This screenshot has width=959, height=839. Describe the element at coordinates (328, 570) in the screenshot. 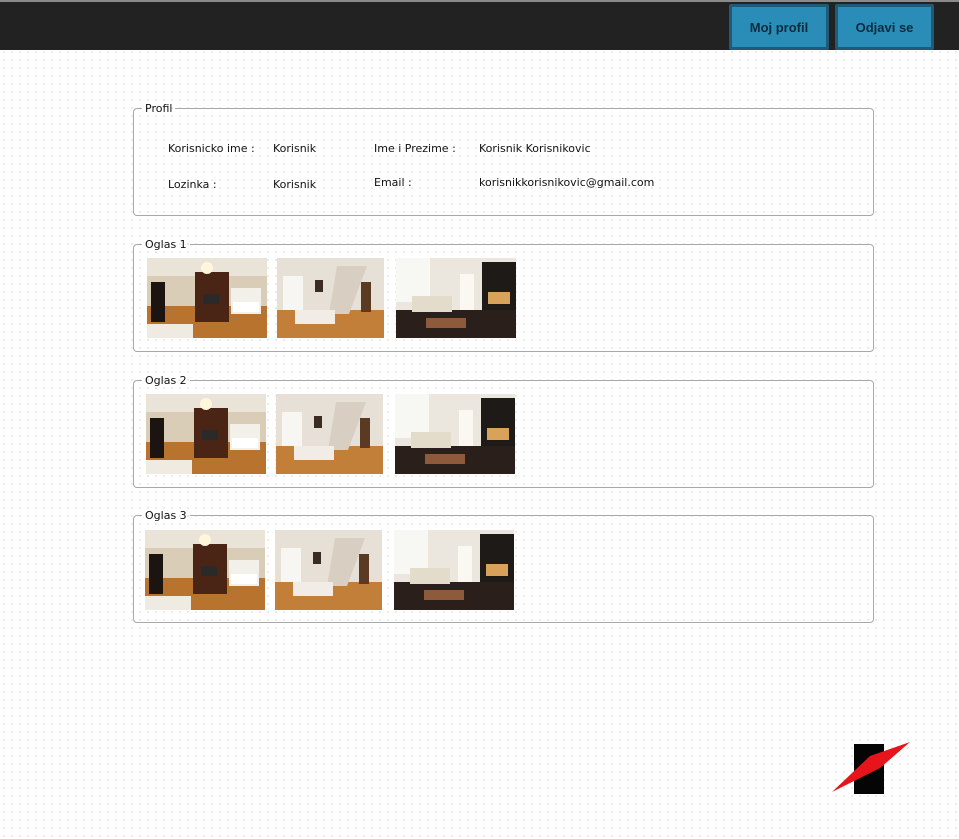

I see `ad-3-photo-staircase` at that location.